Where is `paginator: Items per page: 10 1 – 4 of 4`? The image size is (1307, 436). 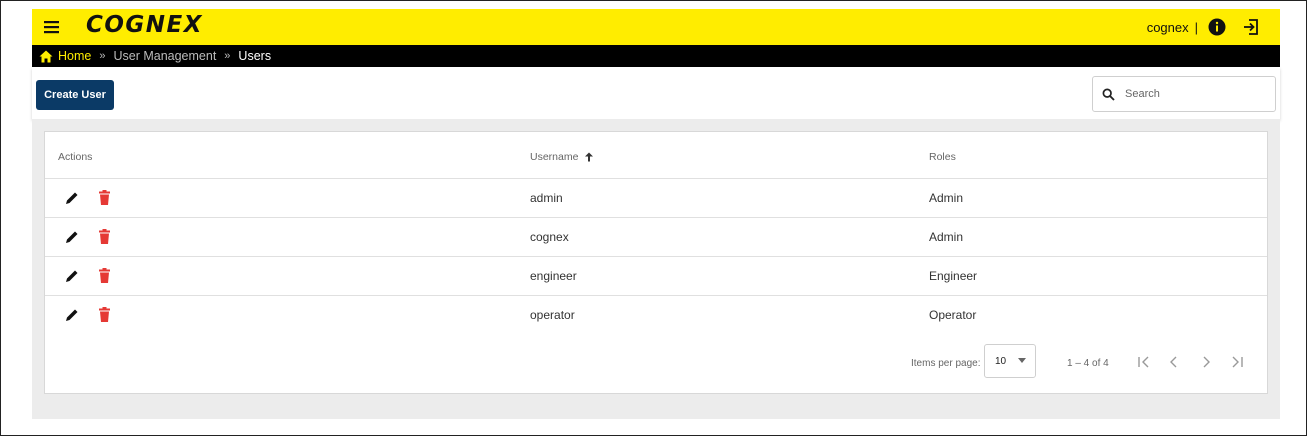
paginator: Items per page: 10 1 – 4 of 4 is located at coordinates (656, 363).